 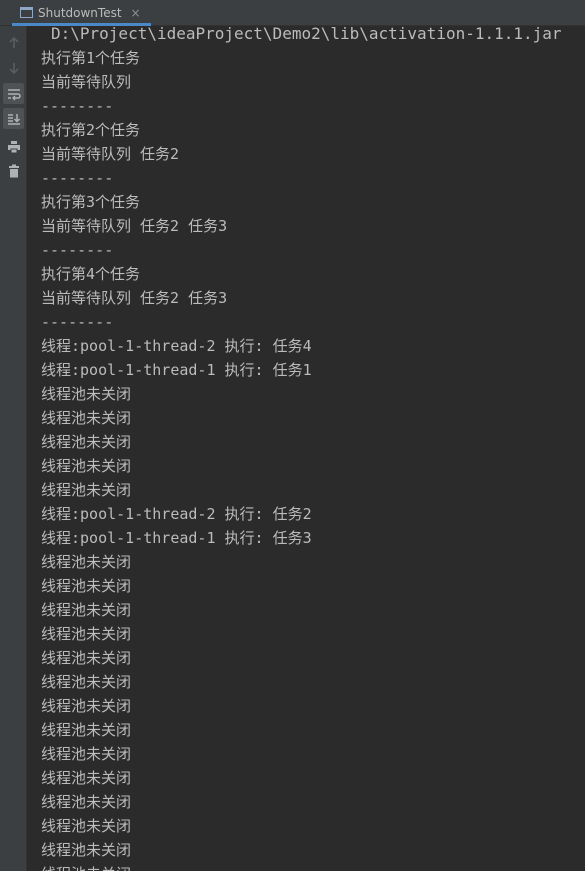 I want to click on console-line: 线程:pool-1-thread-2 执行: 任务2, so click(x=176, y=514).